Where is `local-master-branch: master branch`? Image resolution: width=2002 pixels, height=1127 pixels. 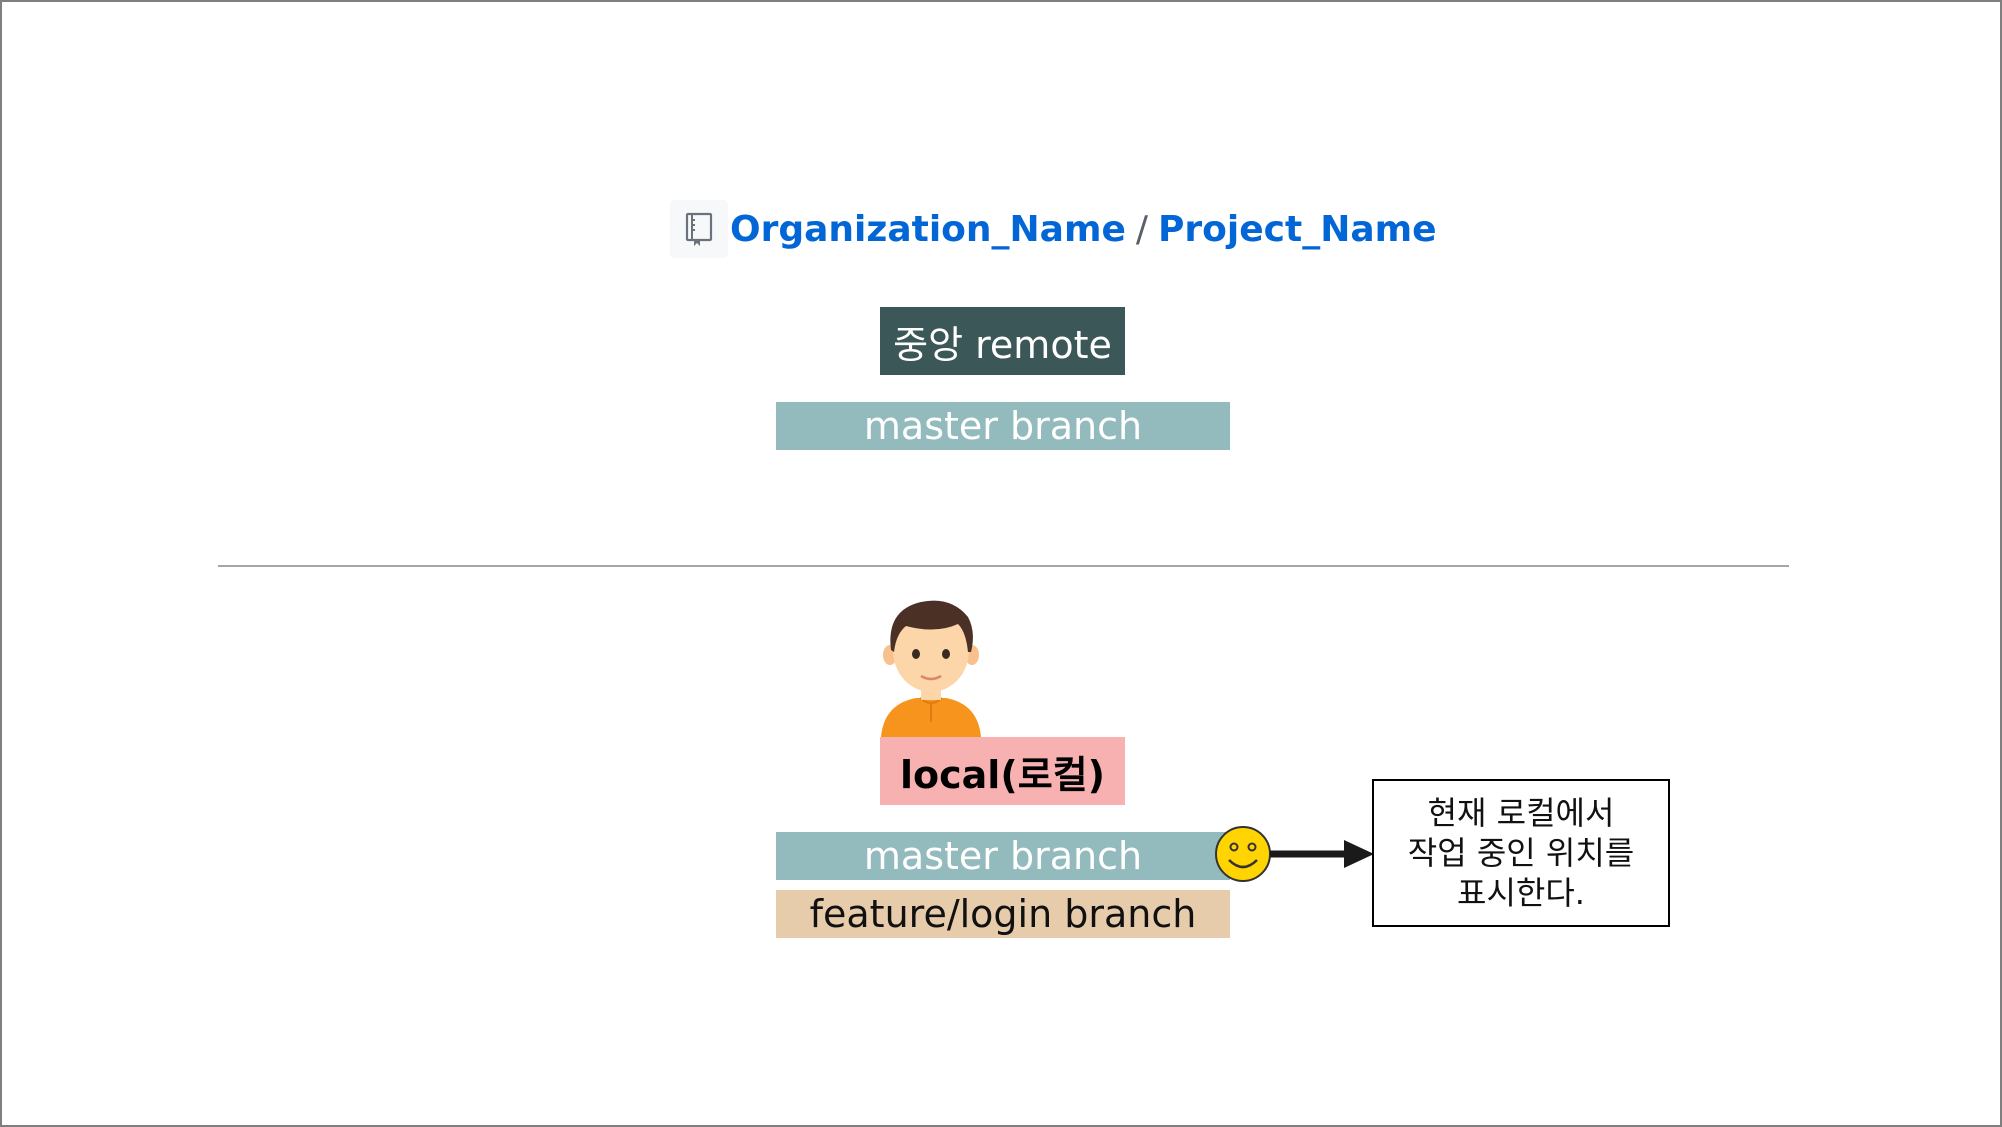
local-master-branch: master branch is located at coordinates (1003, 856).